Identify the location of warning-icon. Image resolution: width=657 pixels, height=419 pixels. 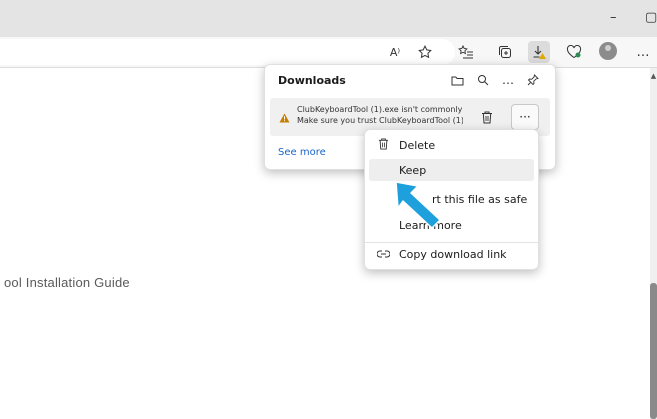
(284, 117).